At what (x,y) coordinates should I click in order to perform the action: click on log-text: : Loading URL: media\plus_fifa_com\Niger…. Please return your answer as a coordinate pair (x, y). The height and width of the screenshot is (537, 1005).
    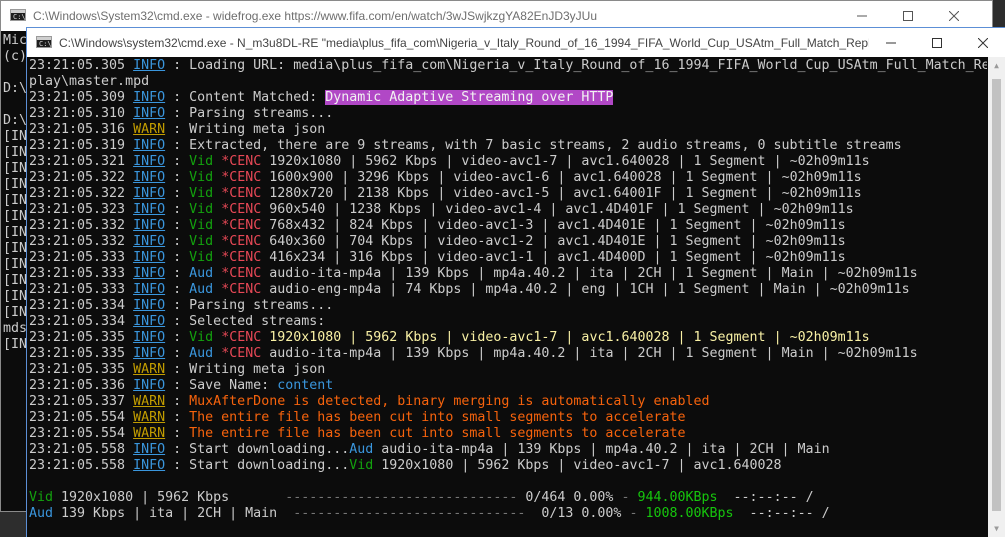
    Looking at the image, I should click on (576, 65).